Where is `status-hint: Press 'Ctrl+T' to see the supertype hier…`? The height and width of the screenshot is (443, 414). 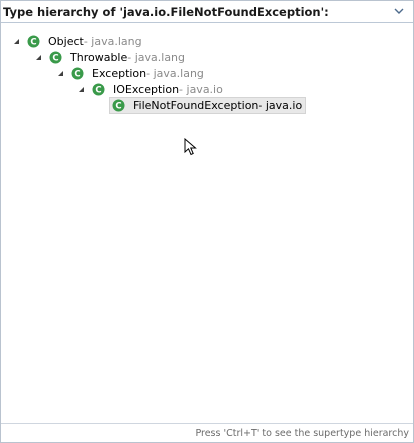
status-hint: Press 'Ctrl+T' to see the supertype hier… is located at coordinates (302, 433).